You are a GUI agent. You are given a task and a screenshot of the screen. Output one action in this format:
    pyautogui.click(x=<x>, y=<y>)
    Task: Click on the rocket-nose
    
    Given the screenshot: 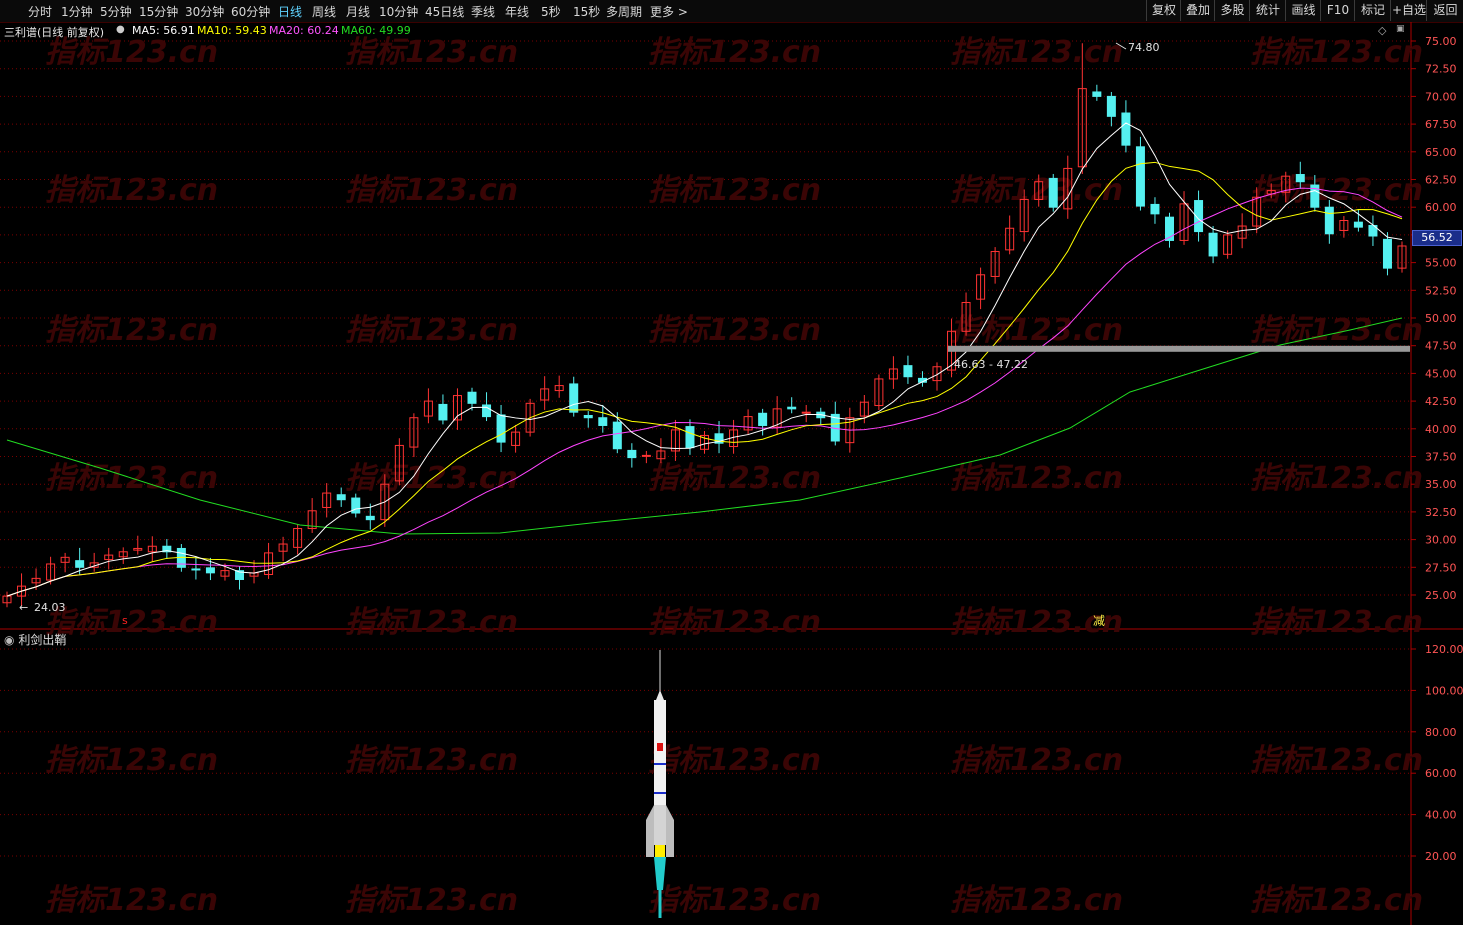 What is the action you would take?
    pyautogui.click(x=660, y=695)
    